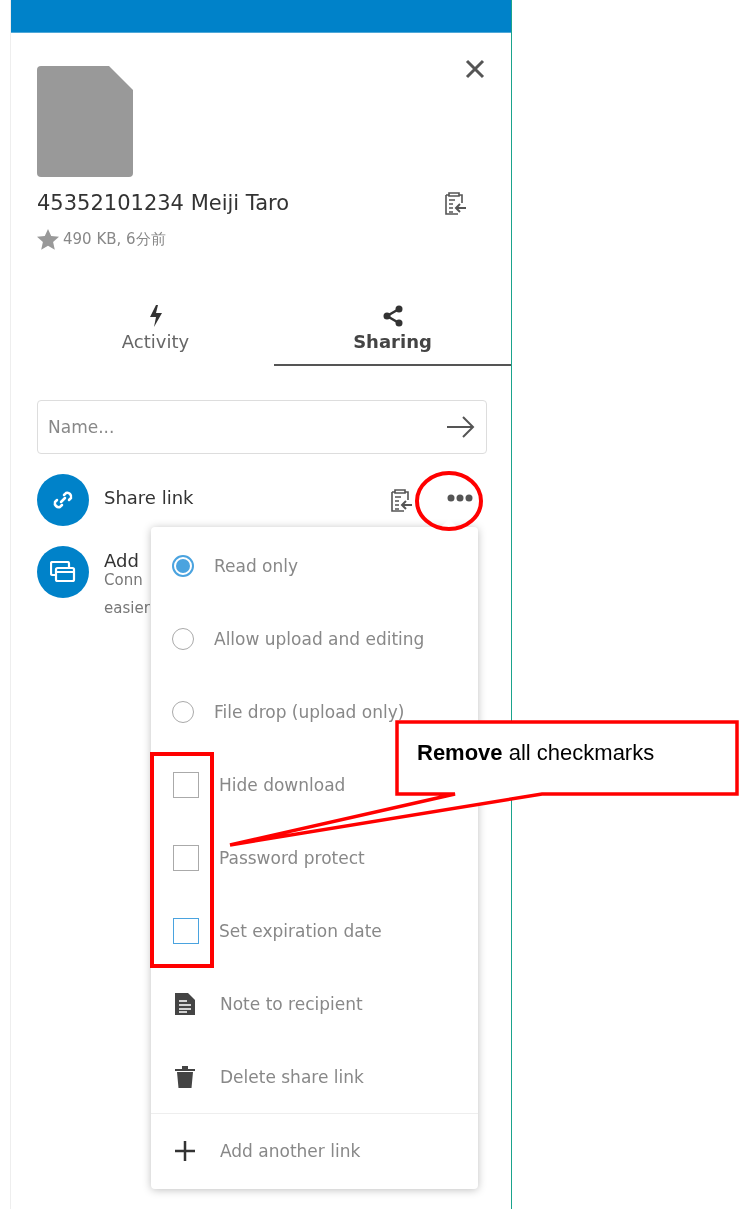  I want to click on lightning-icon, so click(155, 316).